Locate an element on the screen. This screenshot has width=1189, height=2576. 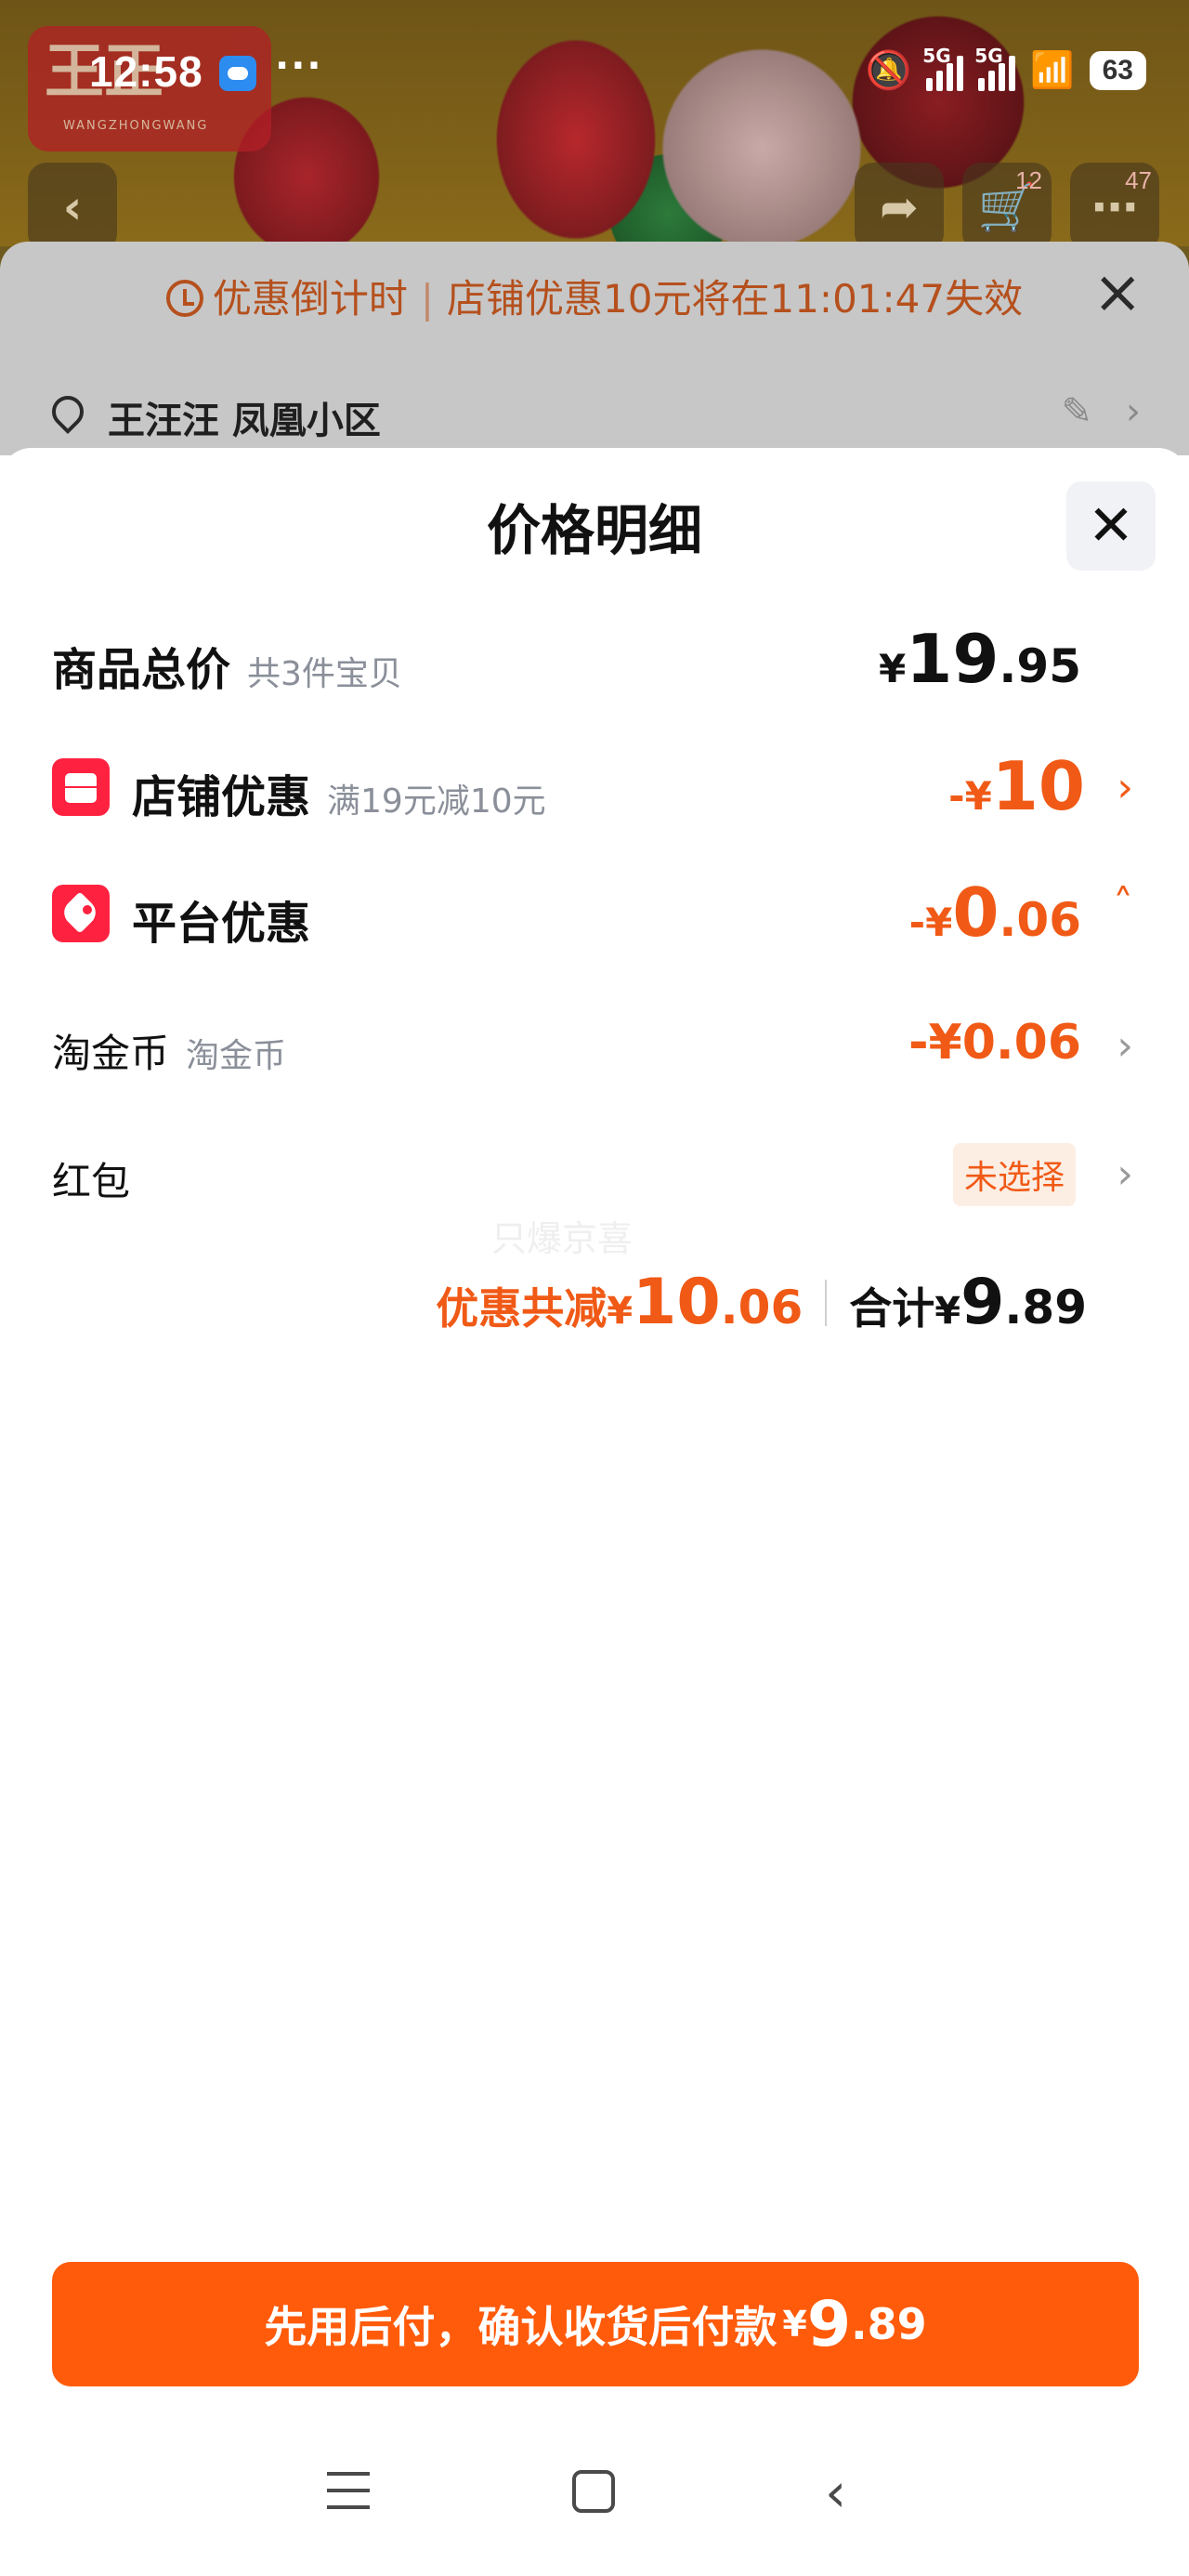
goods-price-value: ¥19.95 is located at coordinates (979, 659).